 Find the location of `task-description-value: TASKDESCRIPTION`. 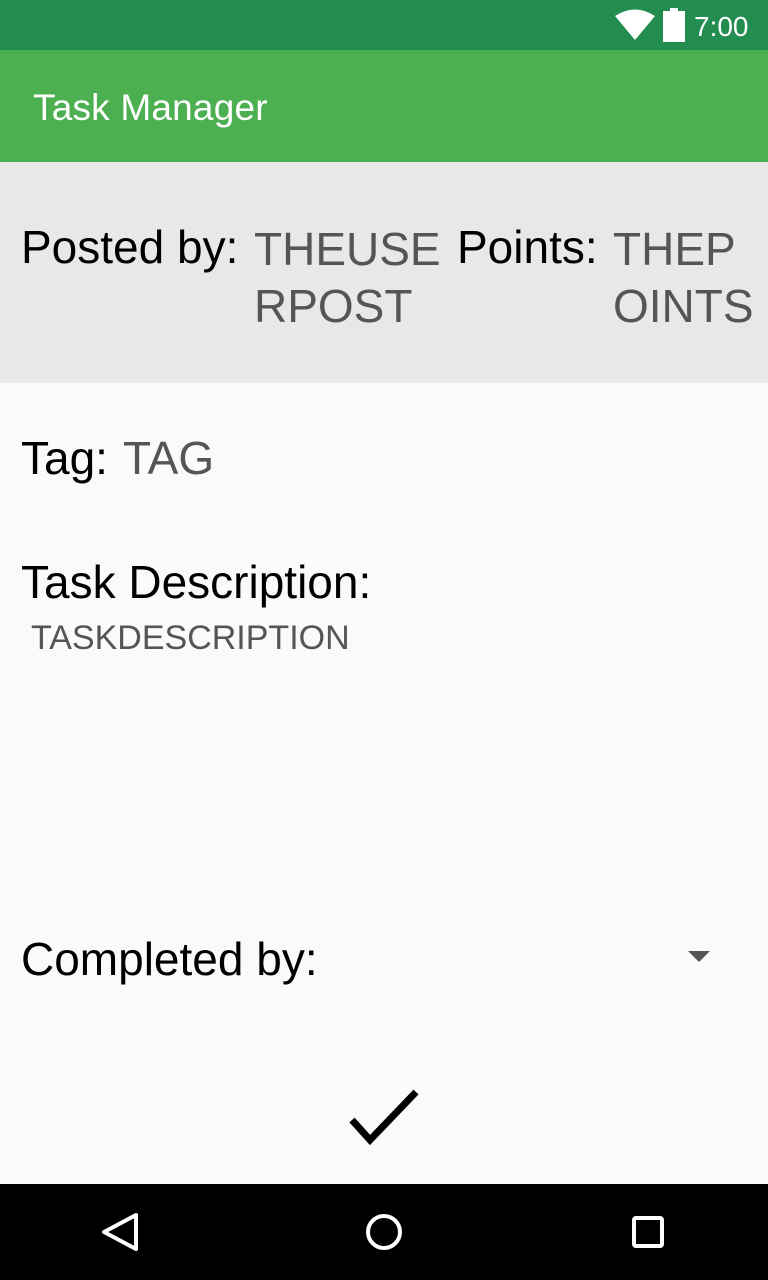

task-description-value: TASKDESCRIPTION is located at coordinates (190, 638).